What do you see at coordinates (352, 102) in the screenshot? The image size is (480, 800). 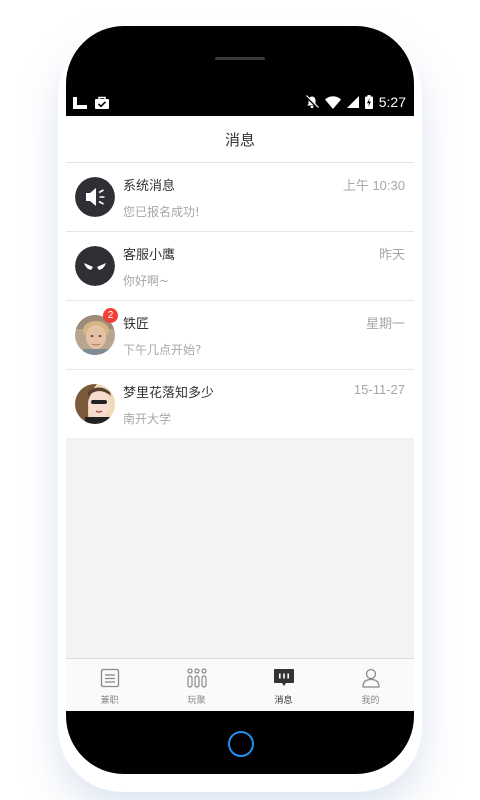 I see `signal-icon` at bounding box center [352, 102].